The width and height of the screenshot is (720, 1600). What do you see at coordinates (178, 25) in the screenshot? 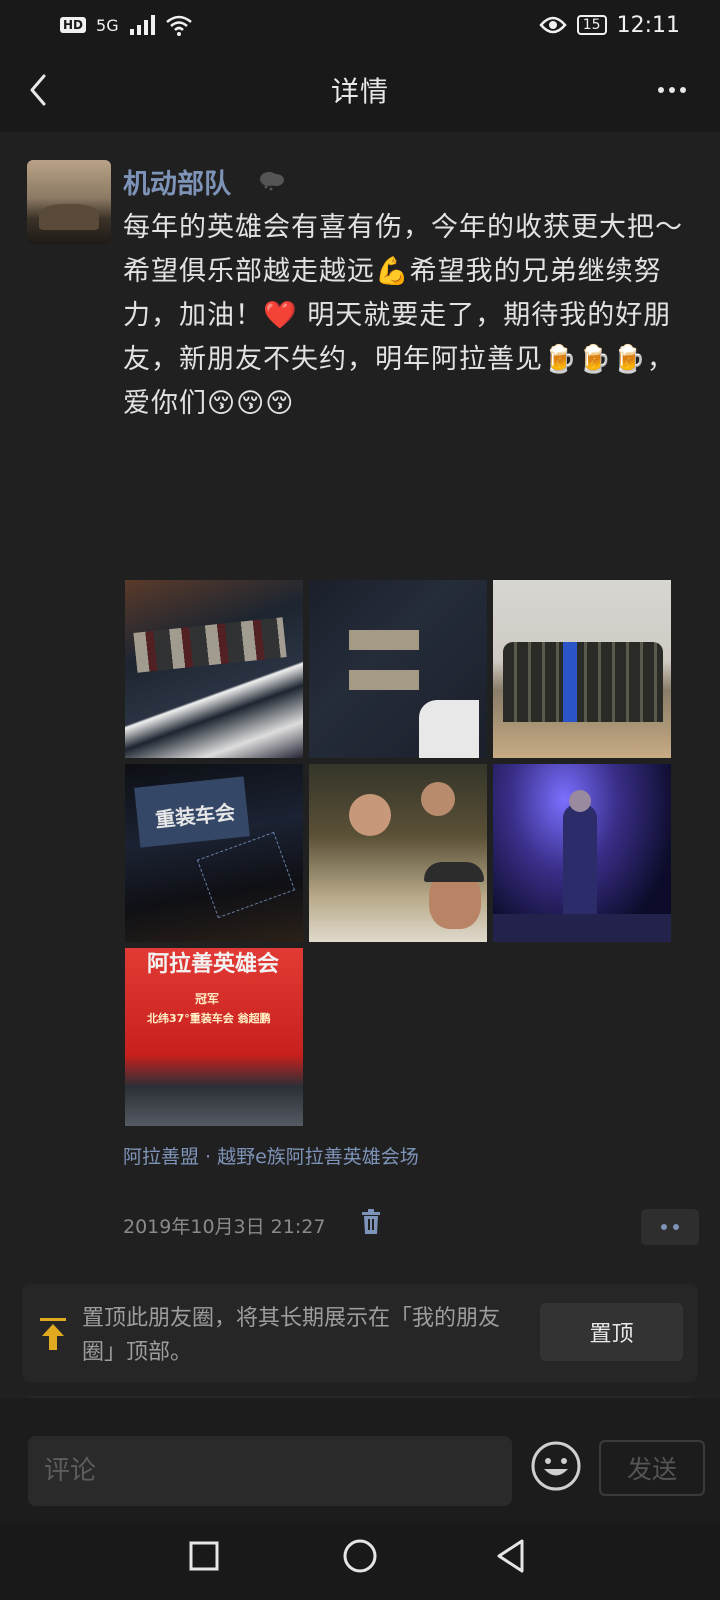
I see `wifi-icon` at bounding box center [178, 25].